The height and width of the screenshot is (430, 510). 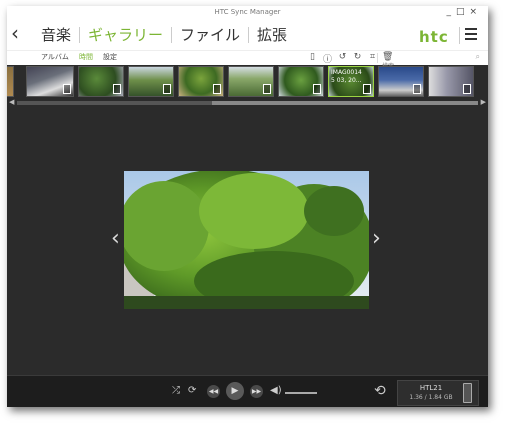 I want to click on back-button: ‹, so click(x=15, y=33).